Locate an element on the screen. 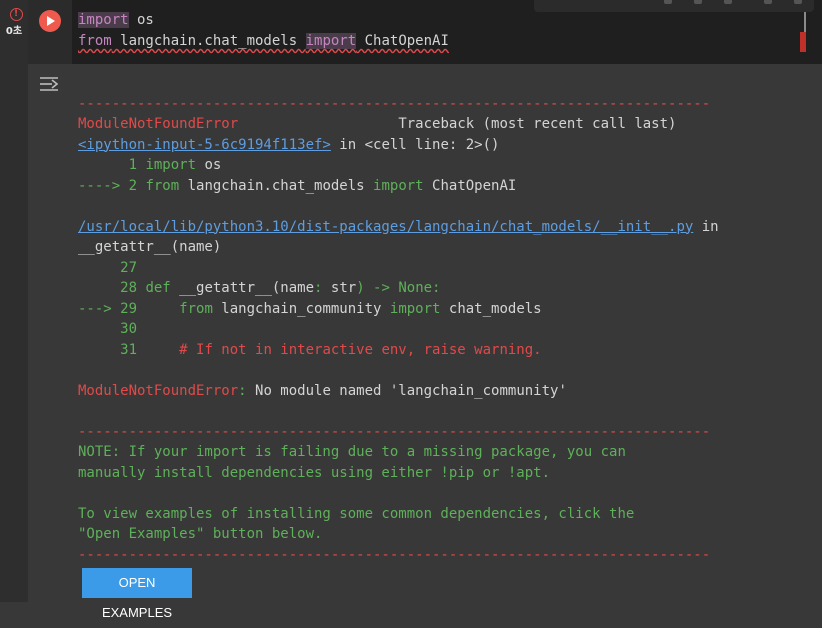 This screenshot has height=628, width=822. error-status-icon: ! is located at coordinates (16, 14).